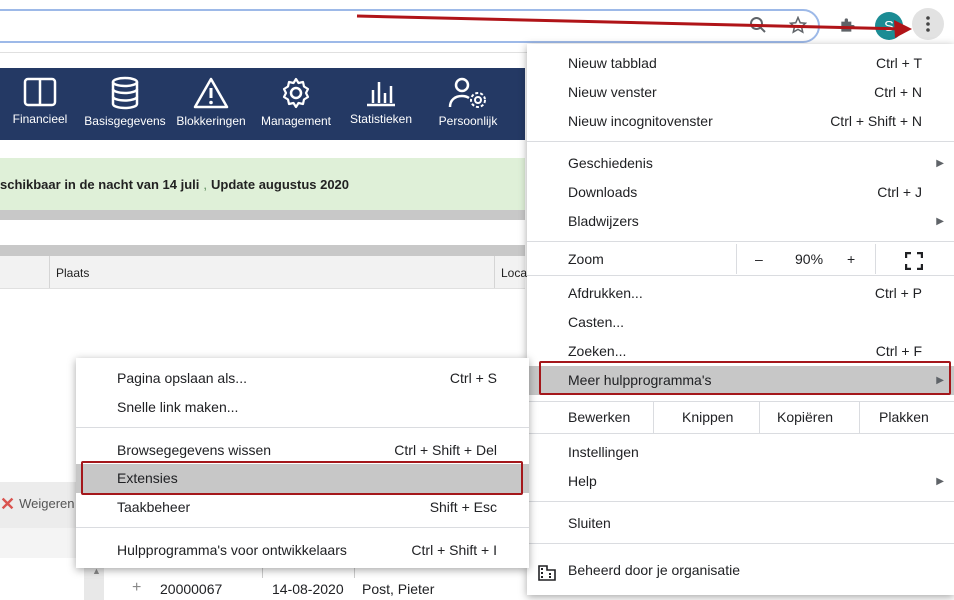 The width and height of the screenshot is (954, 600). Describe the element at coordinates (302, 478) in the screenshot. I see `highlight-annotation` at that location.